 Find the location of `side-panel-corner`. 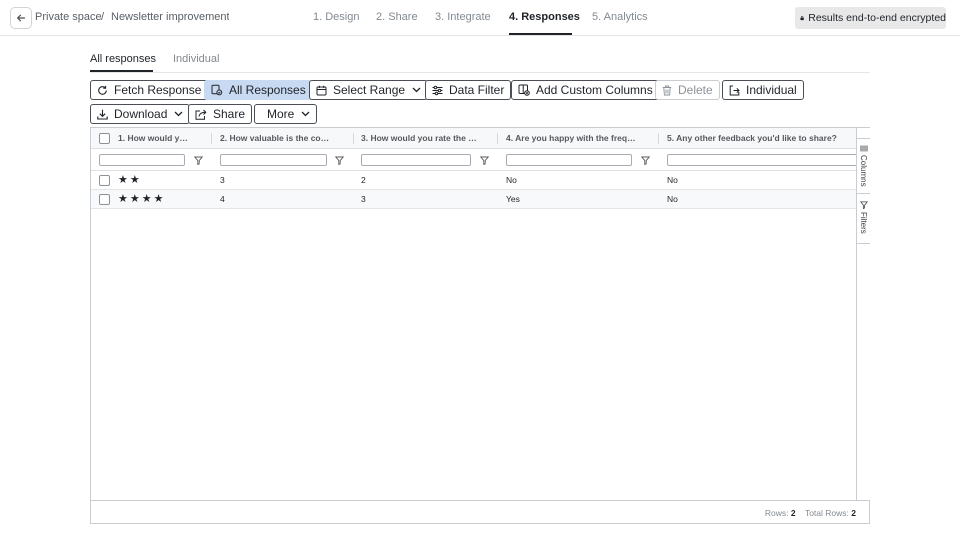

side-panel-corner is located at coordinates (863, 133).